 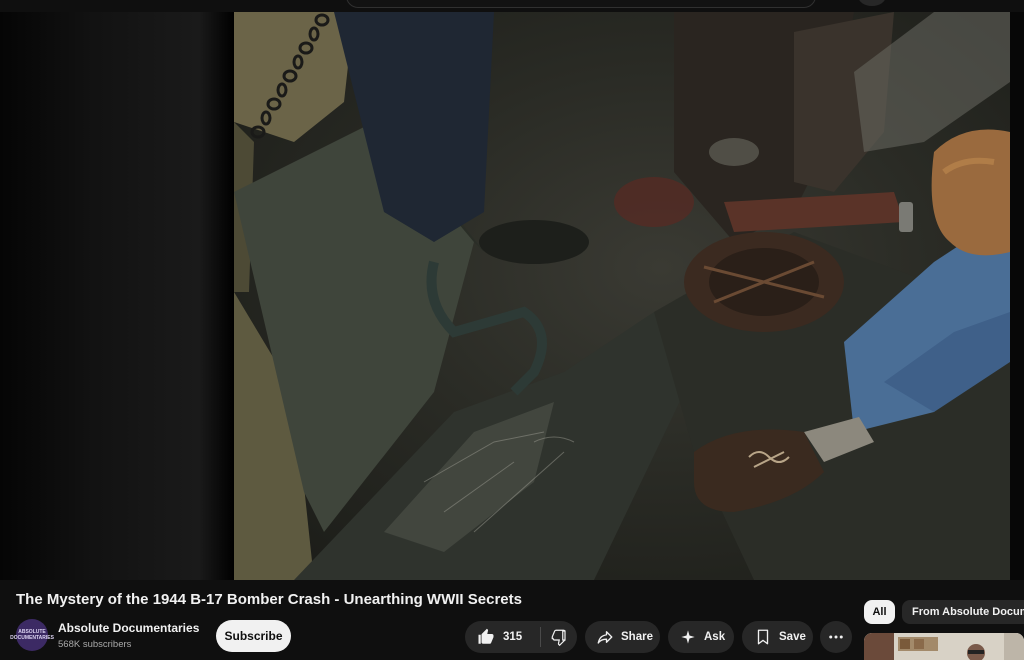 I want to click on dislike-button, so click(x=559, y=637).